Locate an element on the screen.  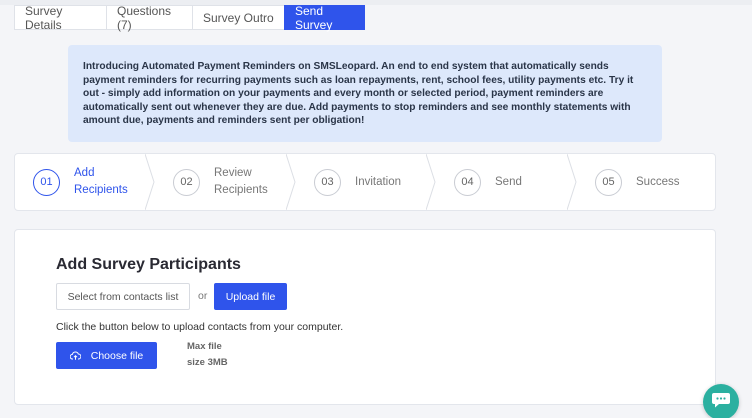
choose-file-label: Choose file is located at coordinates (117, 355).